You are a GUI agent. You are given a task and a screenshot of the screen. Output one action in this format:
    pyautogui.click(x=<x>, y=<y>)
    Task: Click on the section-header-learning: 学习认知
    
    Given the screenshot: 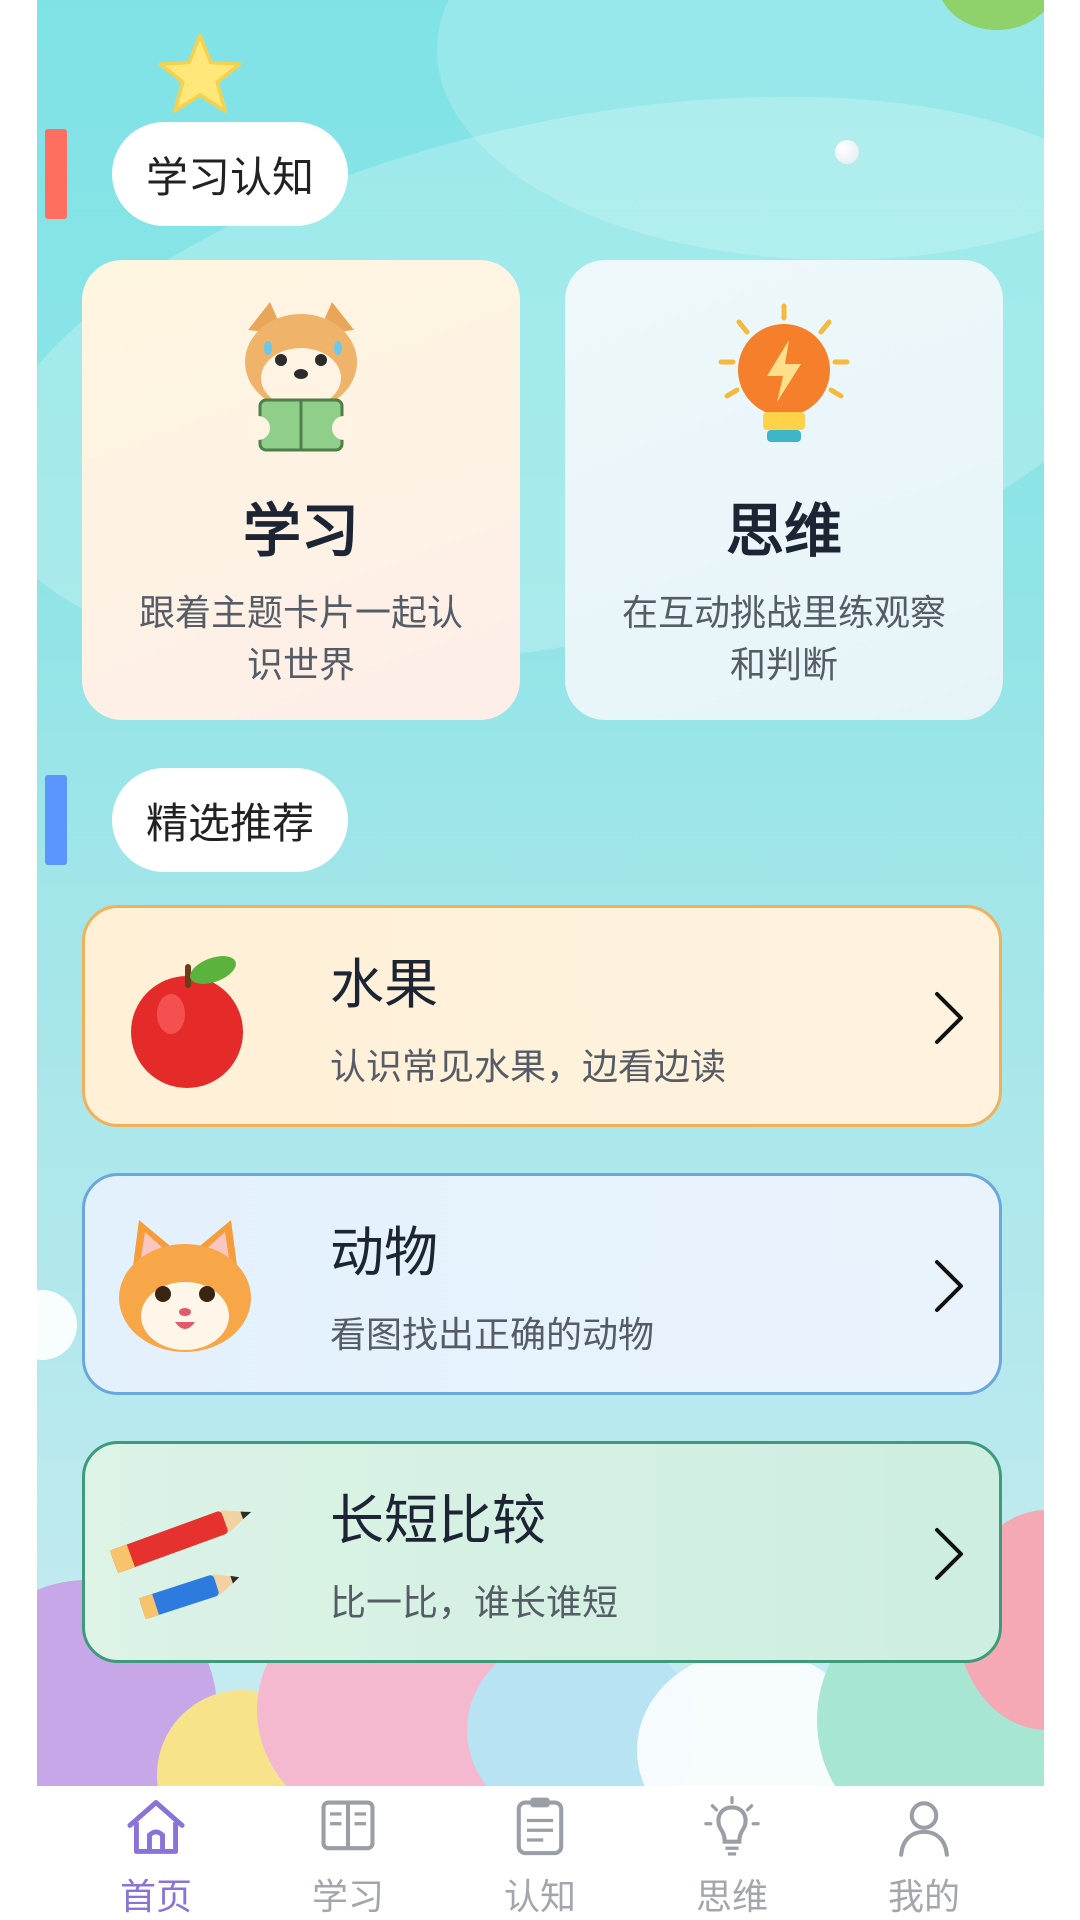 What is the action you would take?
    pyautogui.click(x=197, y=174)
    